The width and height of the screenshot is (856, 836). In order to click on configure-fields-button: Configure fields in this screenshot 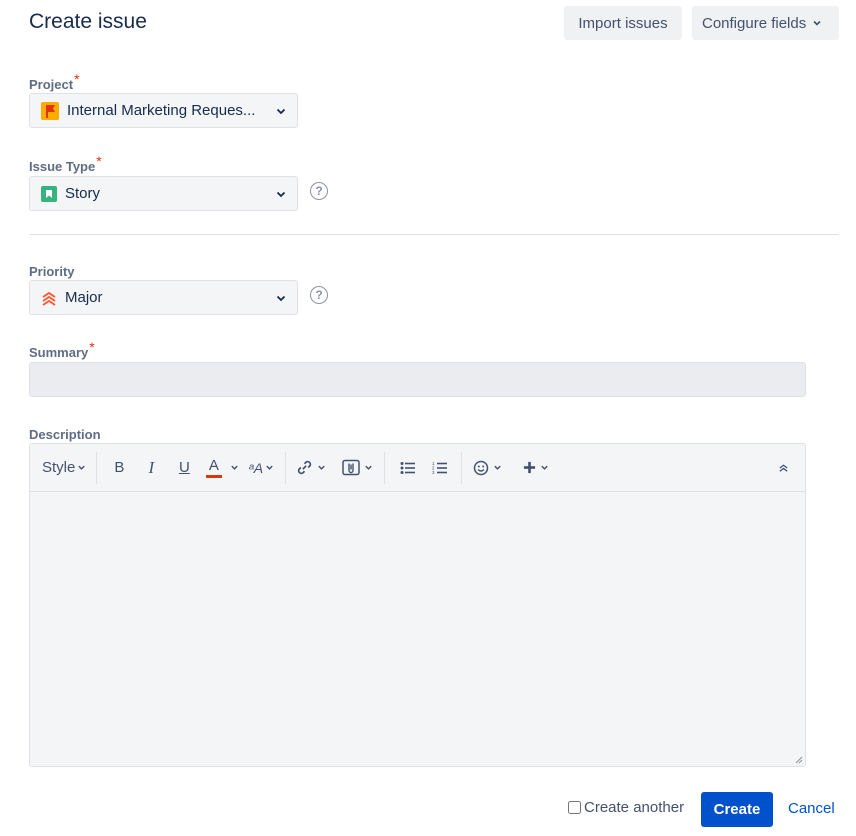, I will do `click(765, 23)`.